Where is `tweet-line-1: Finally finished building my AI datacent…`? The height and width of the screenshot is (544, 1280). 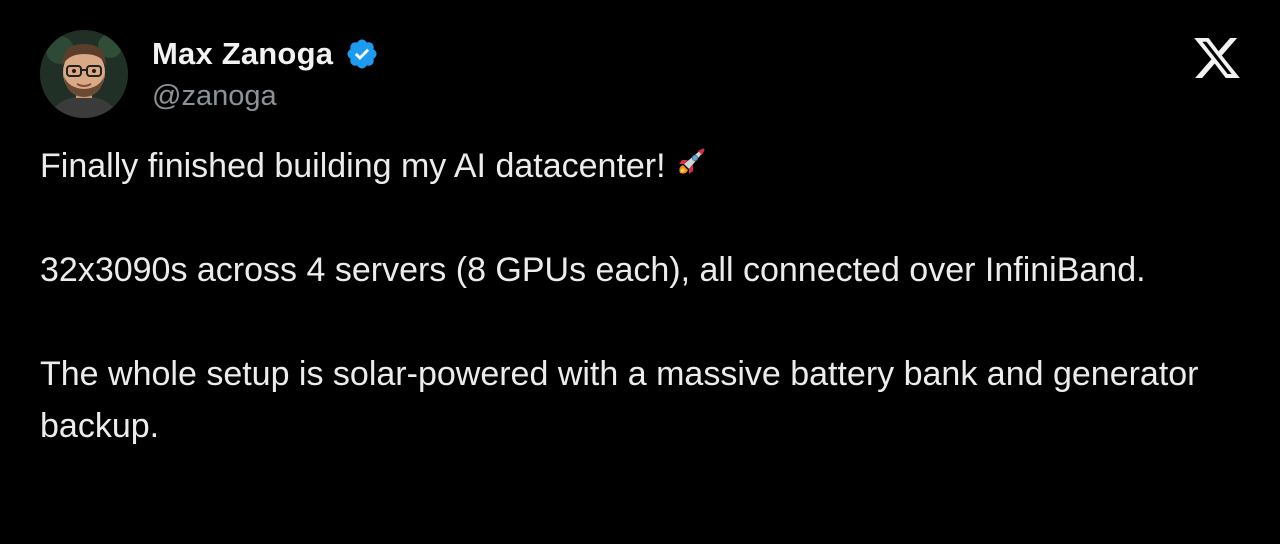
tweet-line-1: Finally finished building my AI datacent… is located at coordinates (353, 166).